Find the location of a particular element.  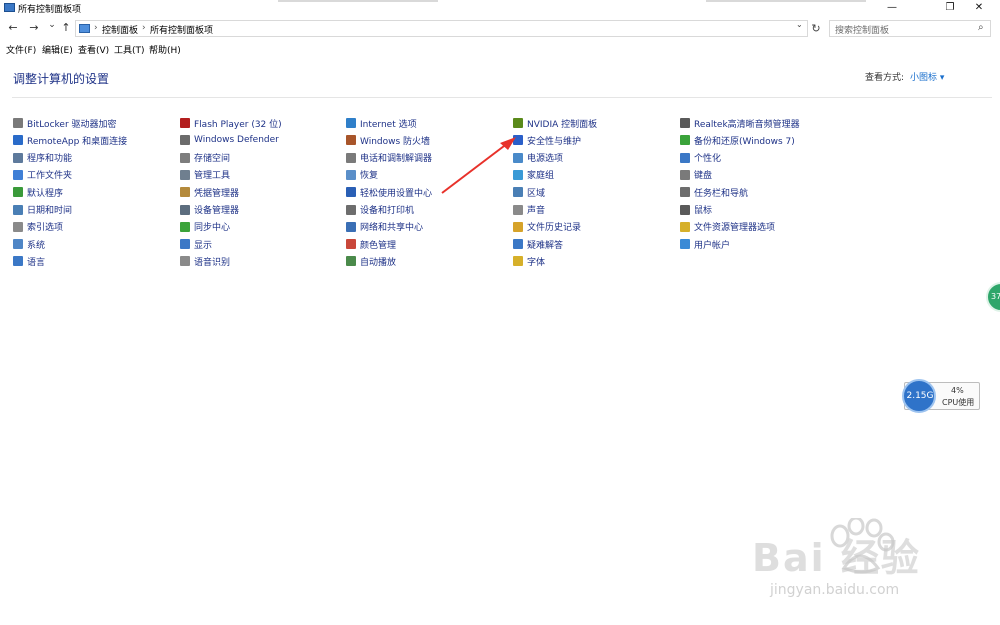

control-panel-item: 键盘 is located at coordinates (696, 175).